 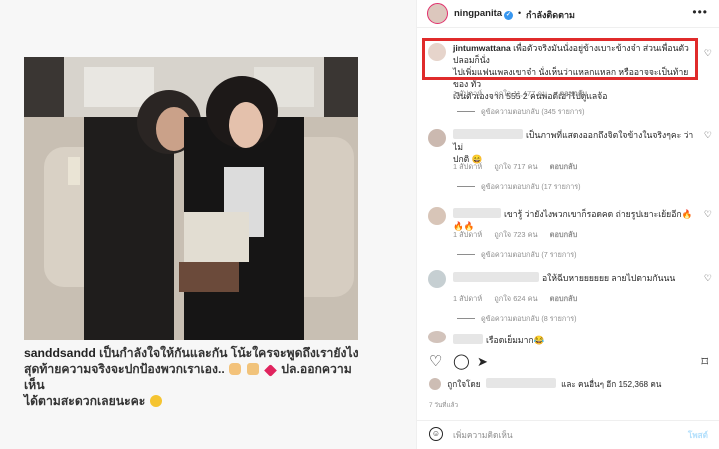 I want to click on more-horizontal-icon: •••, so click(x=700, y=12).